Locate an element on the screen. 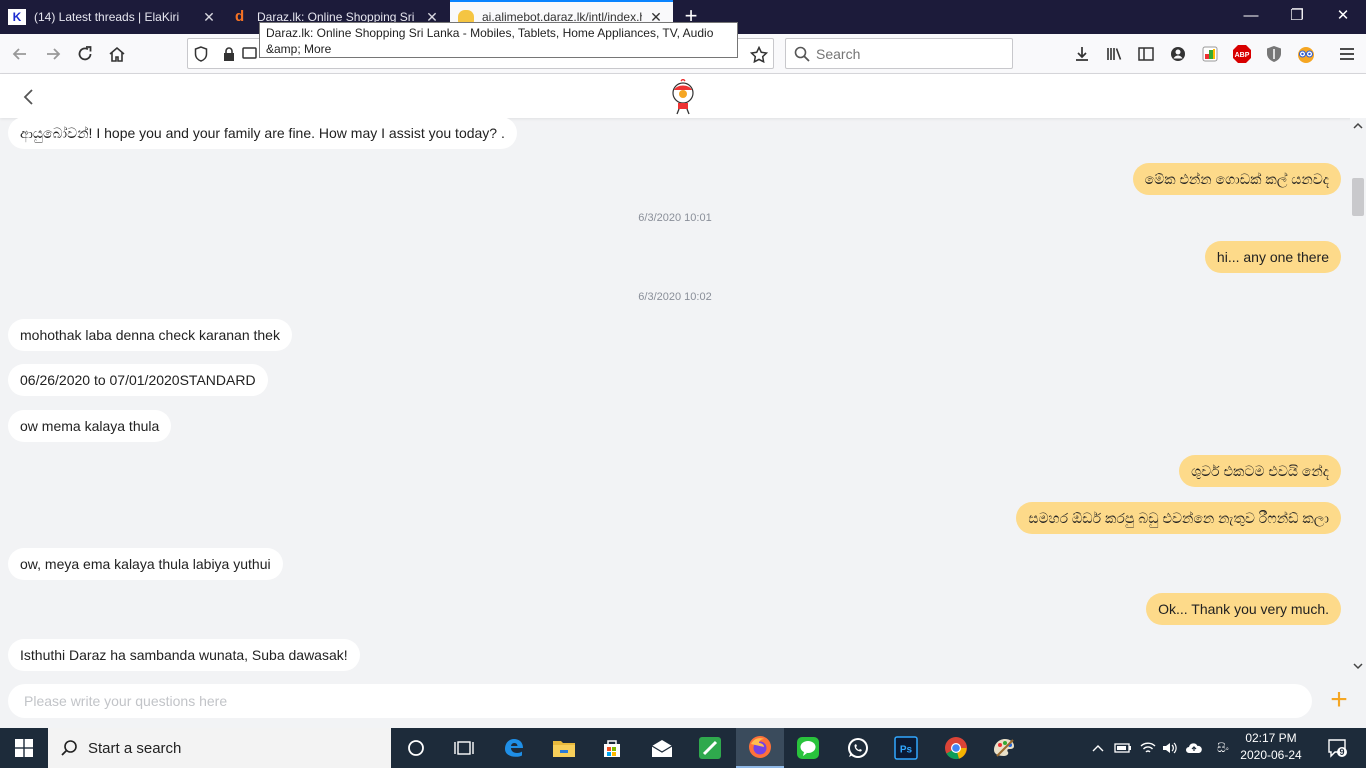 This screenshot has width=1366, height=768. close-window-button: ✕ is located at coordinates (1343, 17).